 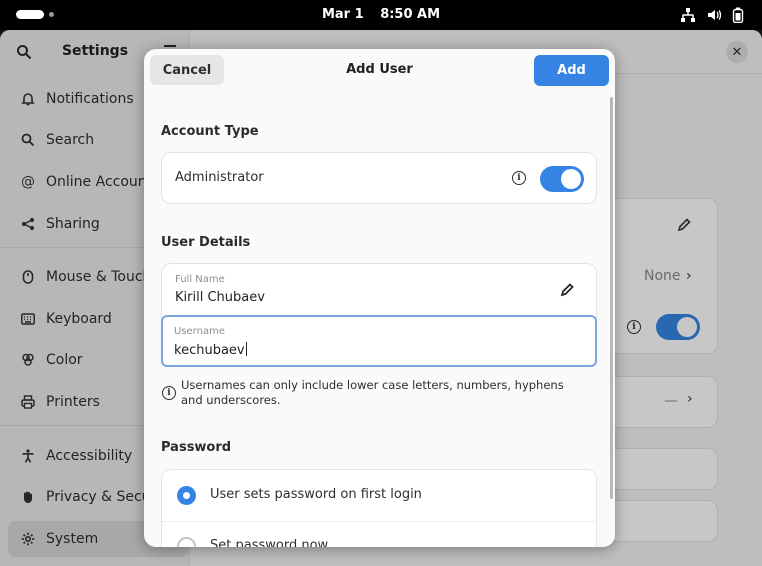 I want to click on section-title-password: Password, so click(x=196, y=447).